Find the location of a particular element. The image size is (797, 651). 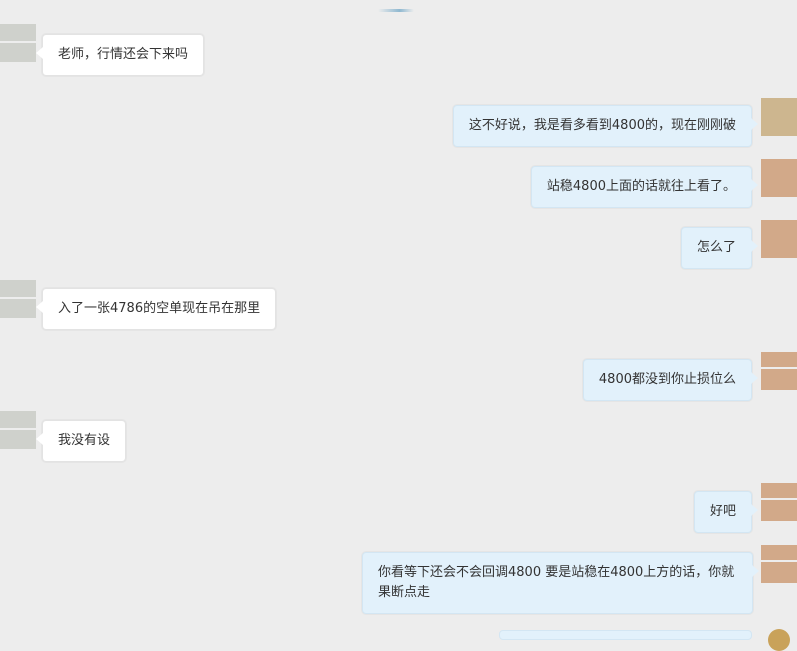

scroll-indicator is located at coordinates (396, 10).